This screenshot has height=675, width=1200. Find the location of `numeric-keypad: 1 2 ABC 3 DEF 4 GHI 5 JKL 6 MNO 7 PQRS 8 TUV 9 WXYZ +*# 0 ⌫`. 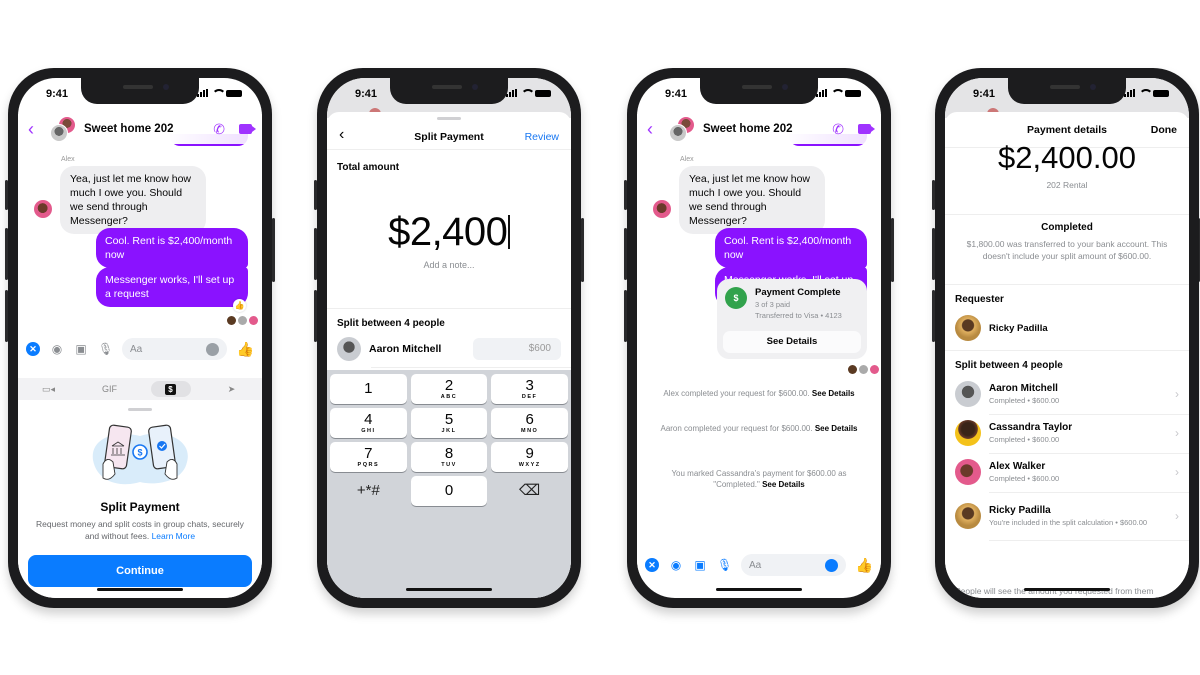

numeric-keypad: 1 2 ABC 3 DEF 4 GHI 5 JKL 6 MNO 7 PQRS 8 TUV 9 WXYZ +*# 0 ⌫ is located at coordinates (449, 484).